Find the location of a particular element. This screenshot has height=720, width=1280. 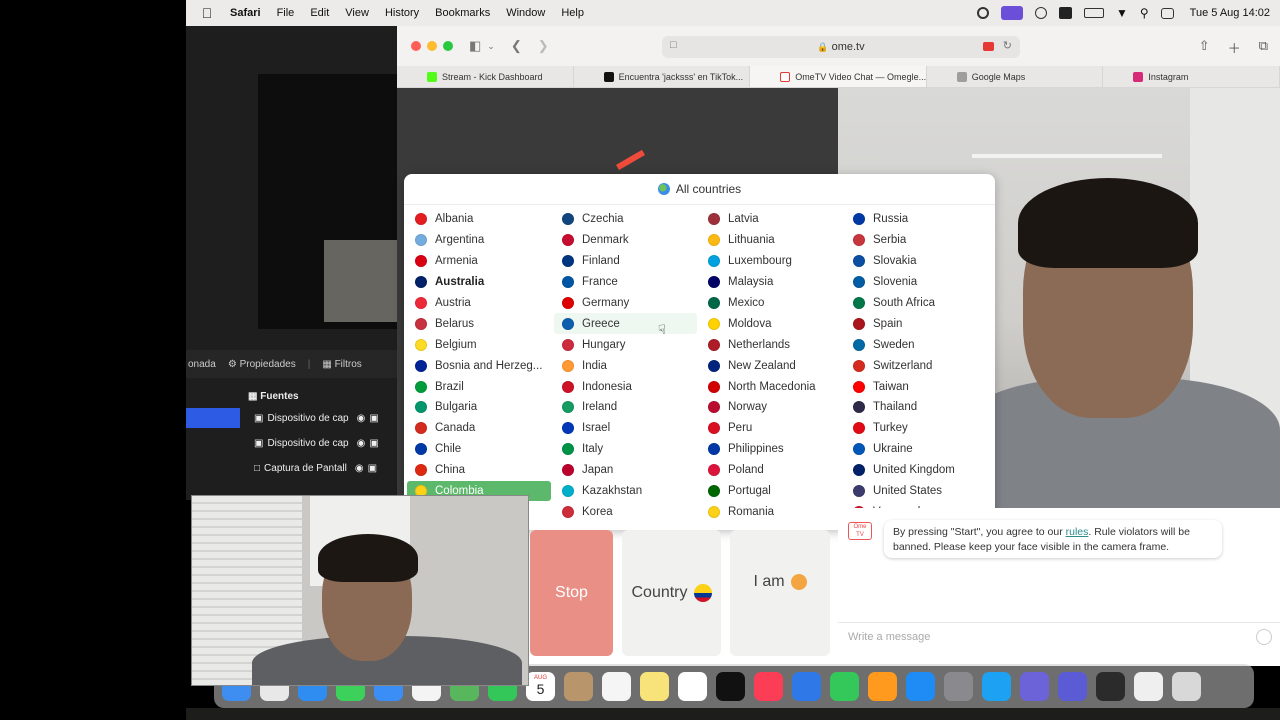

control-center-icon is located at coordinates (1167, 13).